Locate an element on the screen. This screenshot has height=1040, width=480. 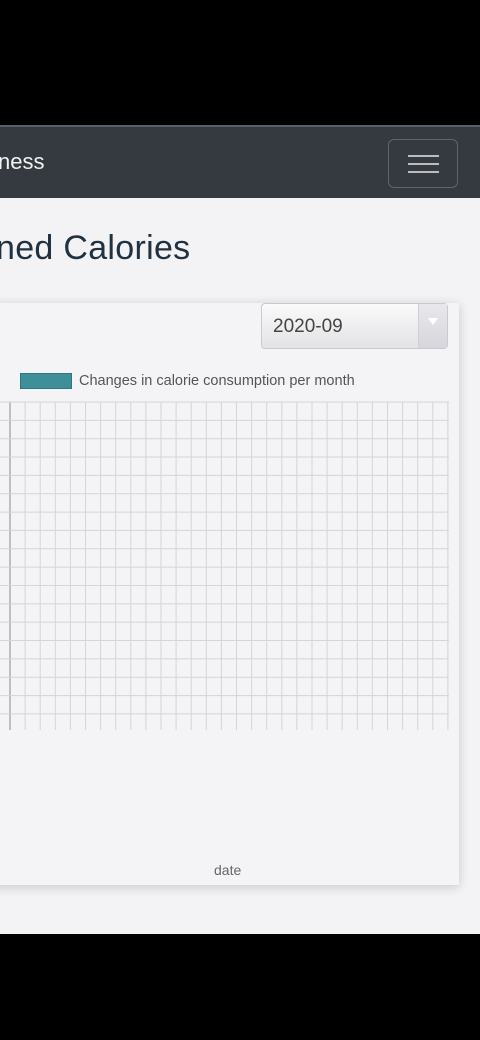
month-select-dropdown is located at coordinates (432, 326).